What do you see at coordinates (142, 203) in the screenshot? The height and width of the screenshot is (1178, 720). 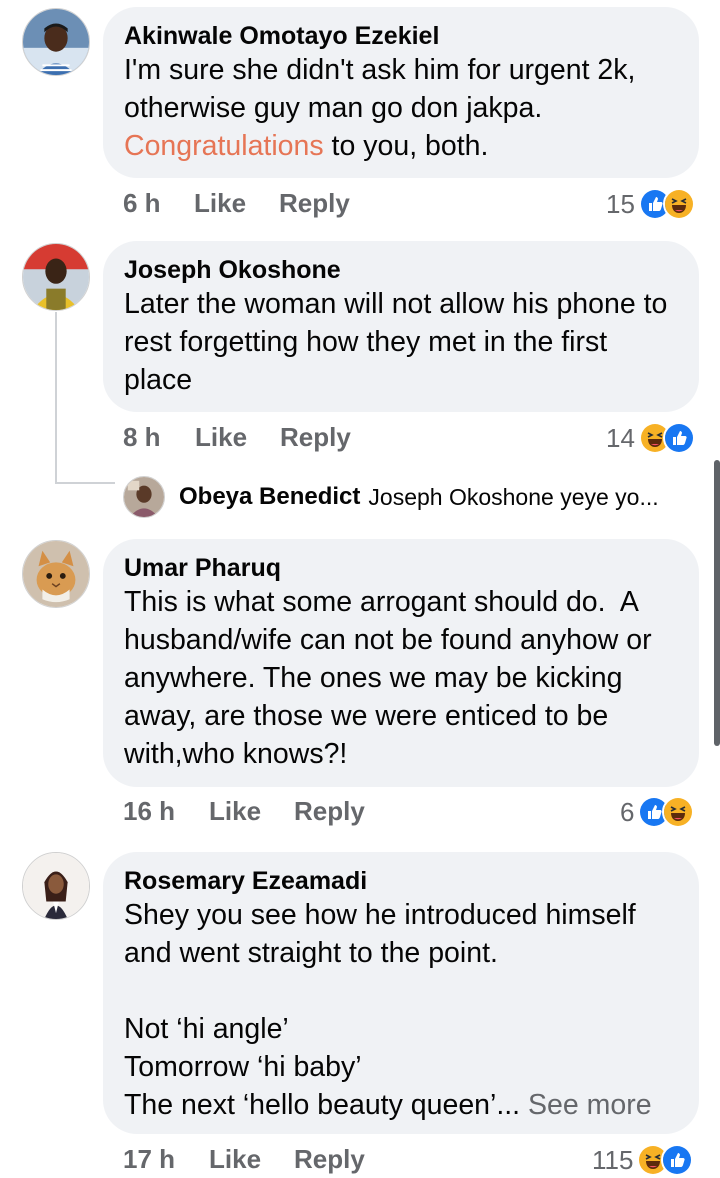 I see `timestamp: 6 h` at bounding box center [142, 203].